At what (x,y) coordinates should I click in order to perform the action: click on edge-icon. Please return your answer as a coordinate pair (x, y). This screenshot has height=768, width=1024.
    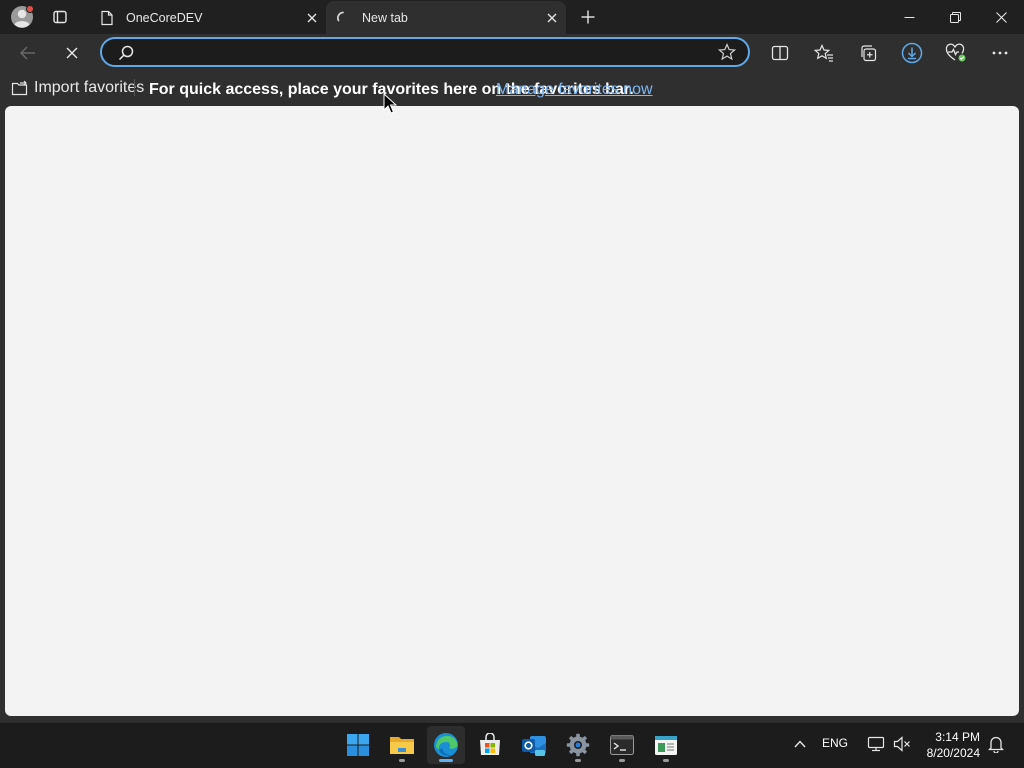
    Looking at the image, I should click on (446, 745).